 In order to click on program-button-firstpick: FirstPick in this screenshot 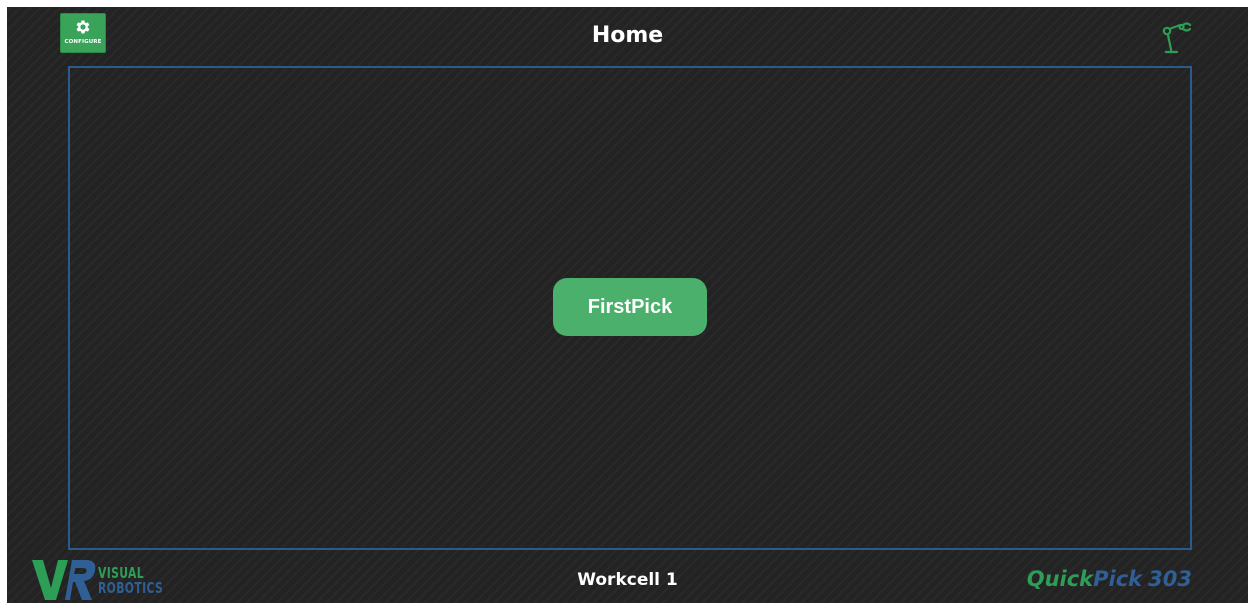, I will do `click(630, 307)`.